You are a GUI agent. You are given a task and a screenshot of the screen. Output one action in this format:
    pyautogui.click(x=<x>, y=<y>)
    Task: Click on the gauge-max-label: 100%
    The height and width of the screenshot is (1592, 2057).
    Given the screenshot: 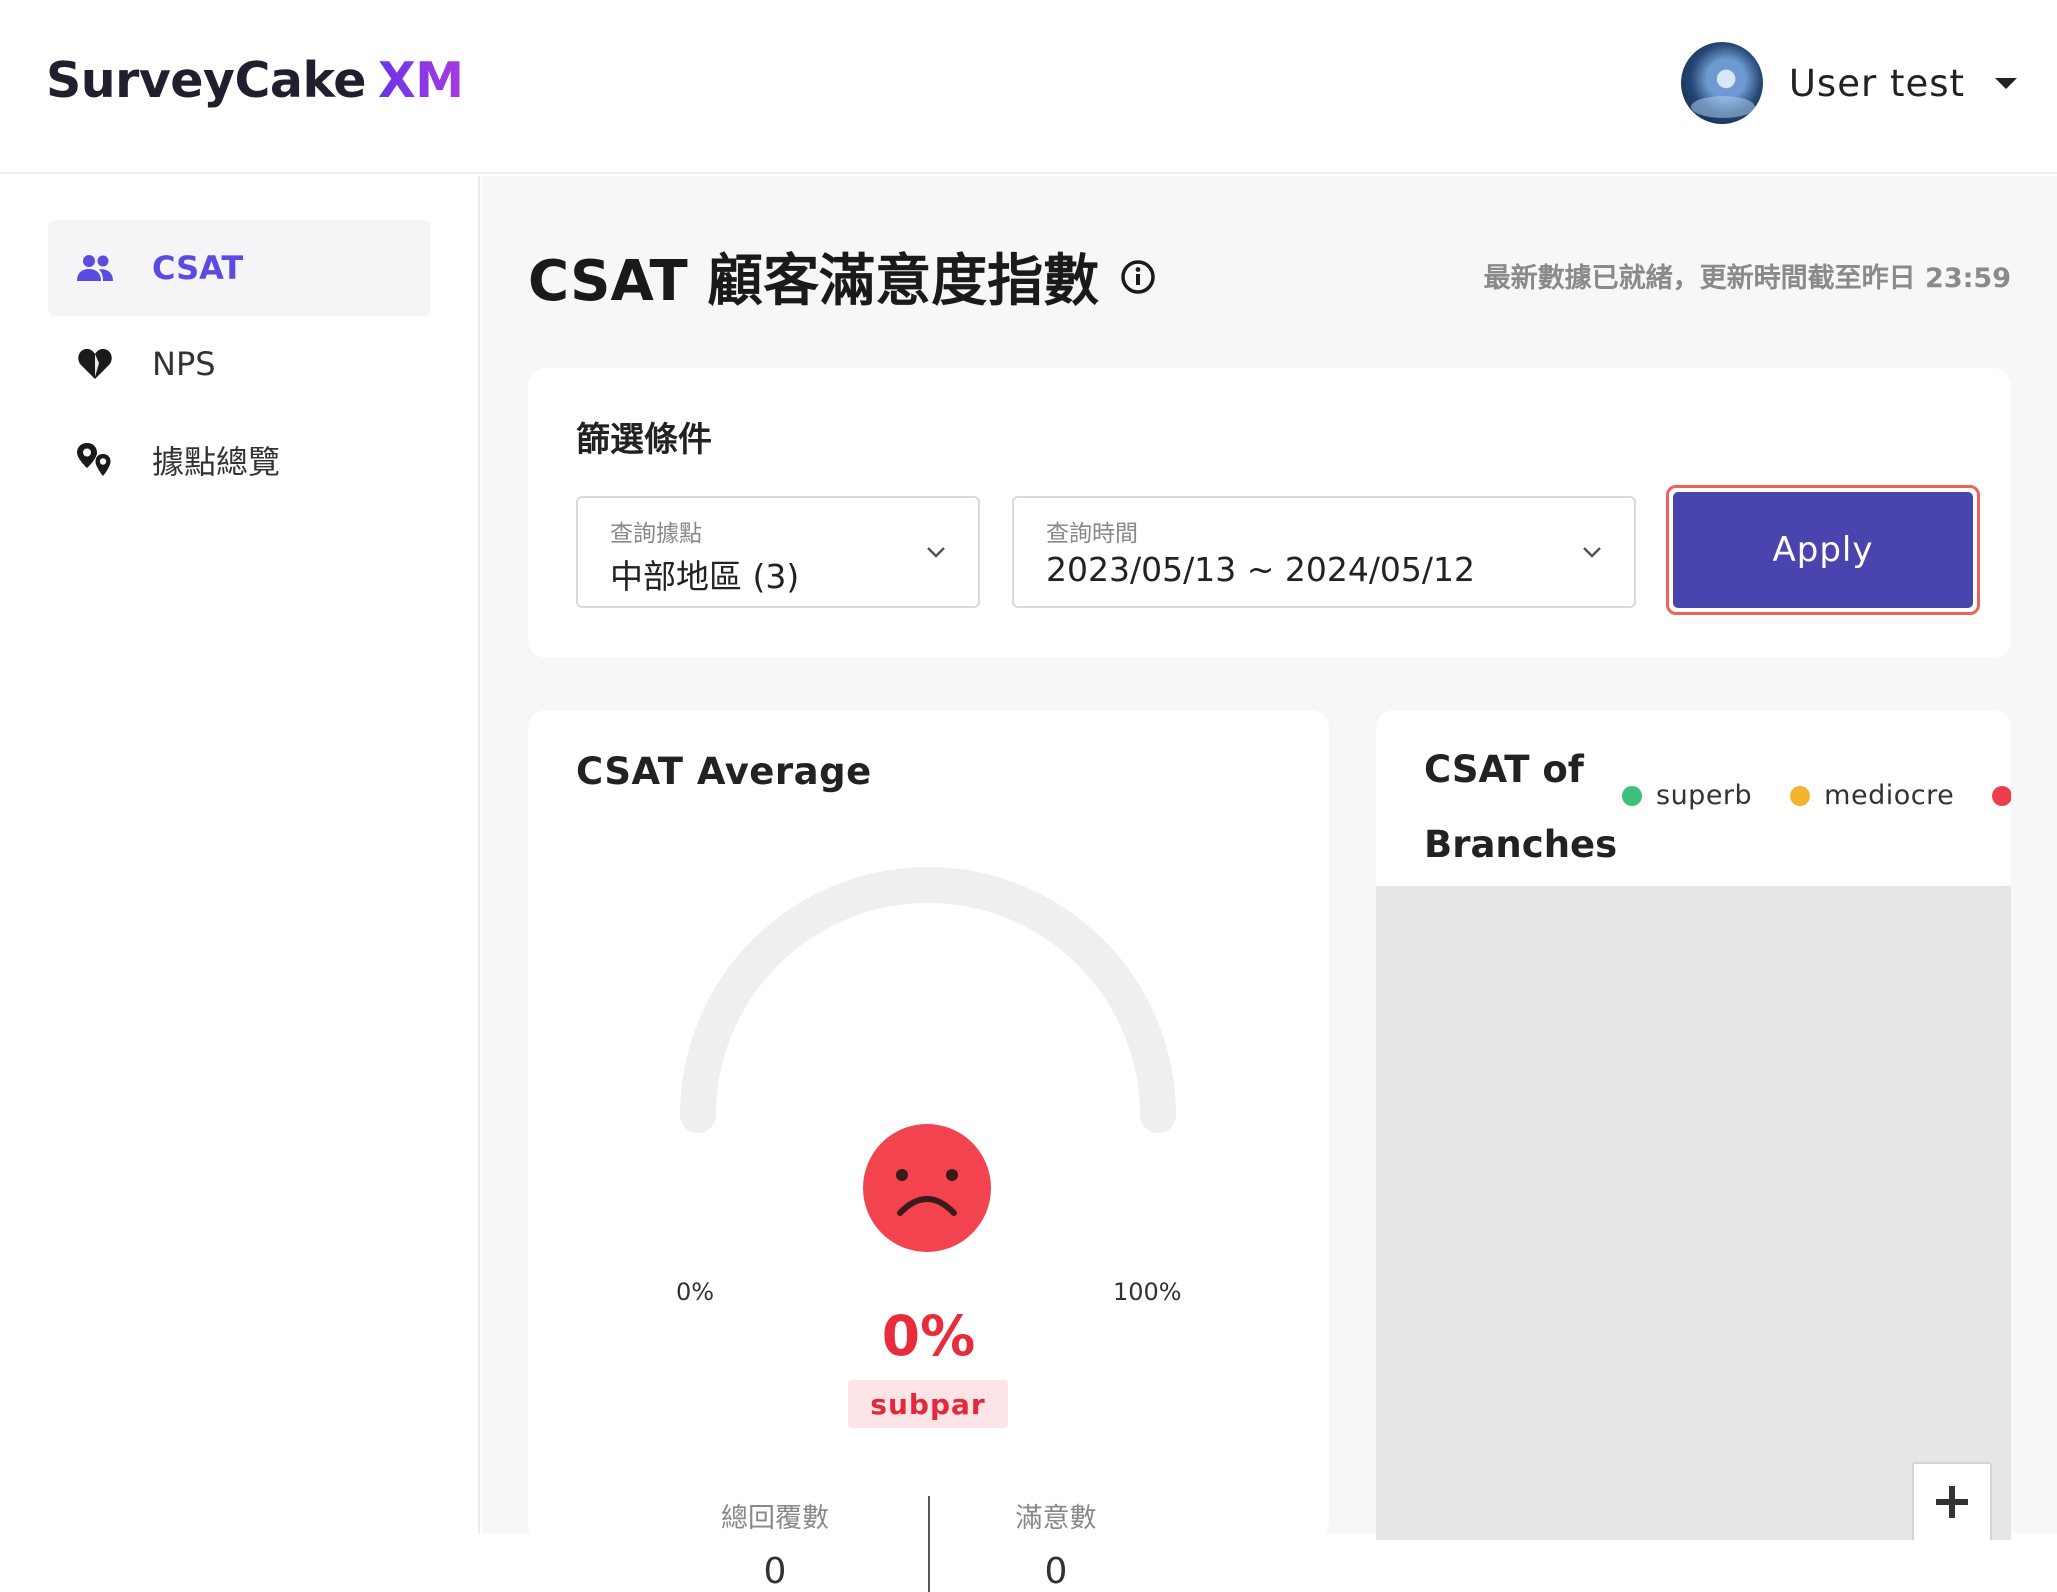 What is the action you would take?
    pyautogui.click(x=1147, y=1292)
    